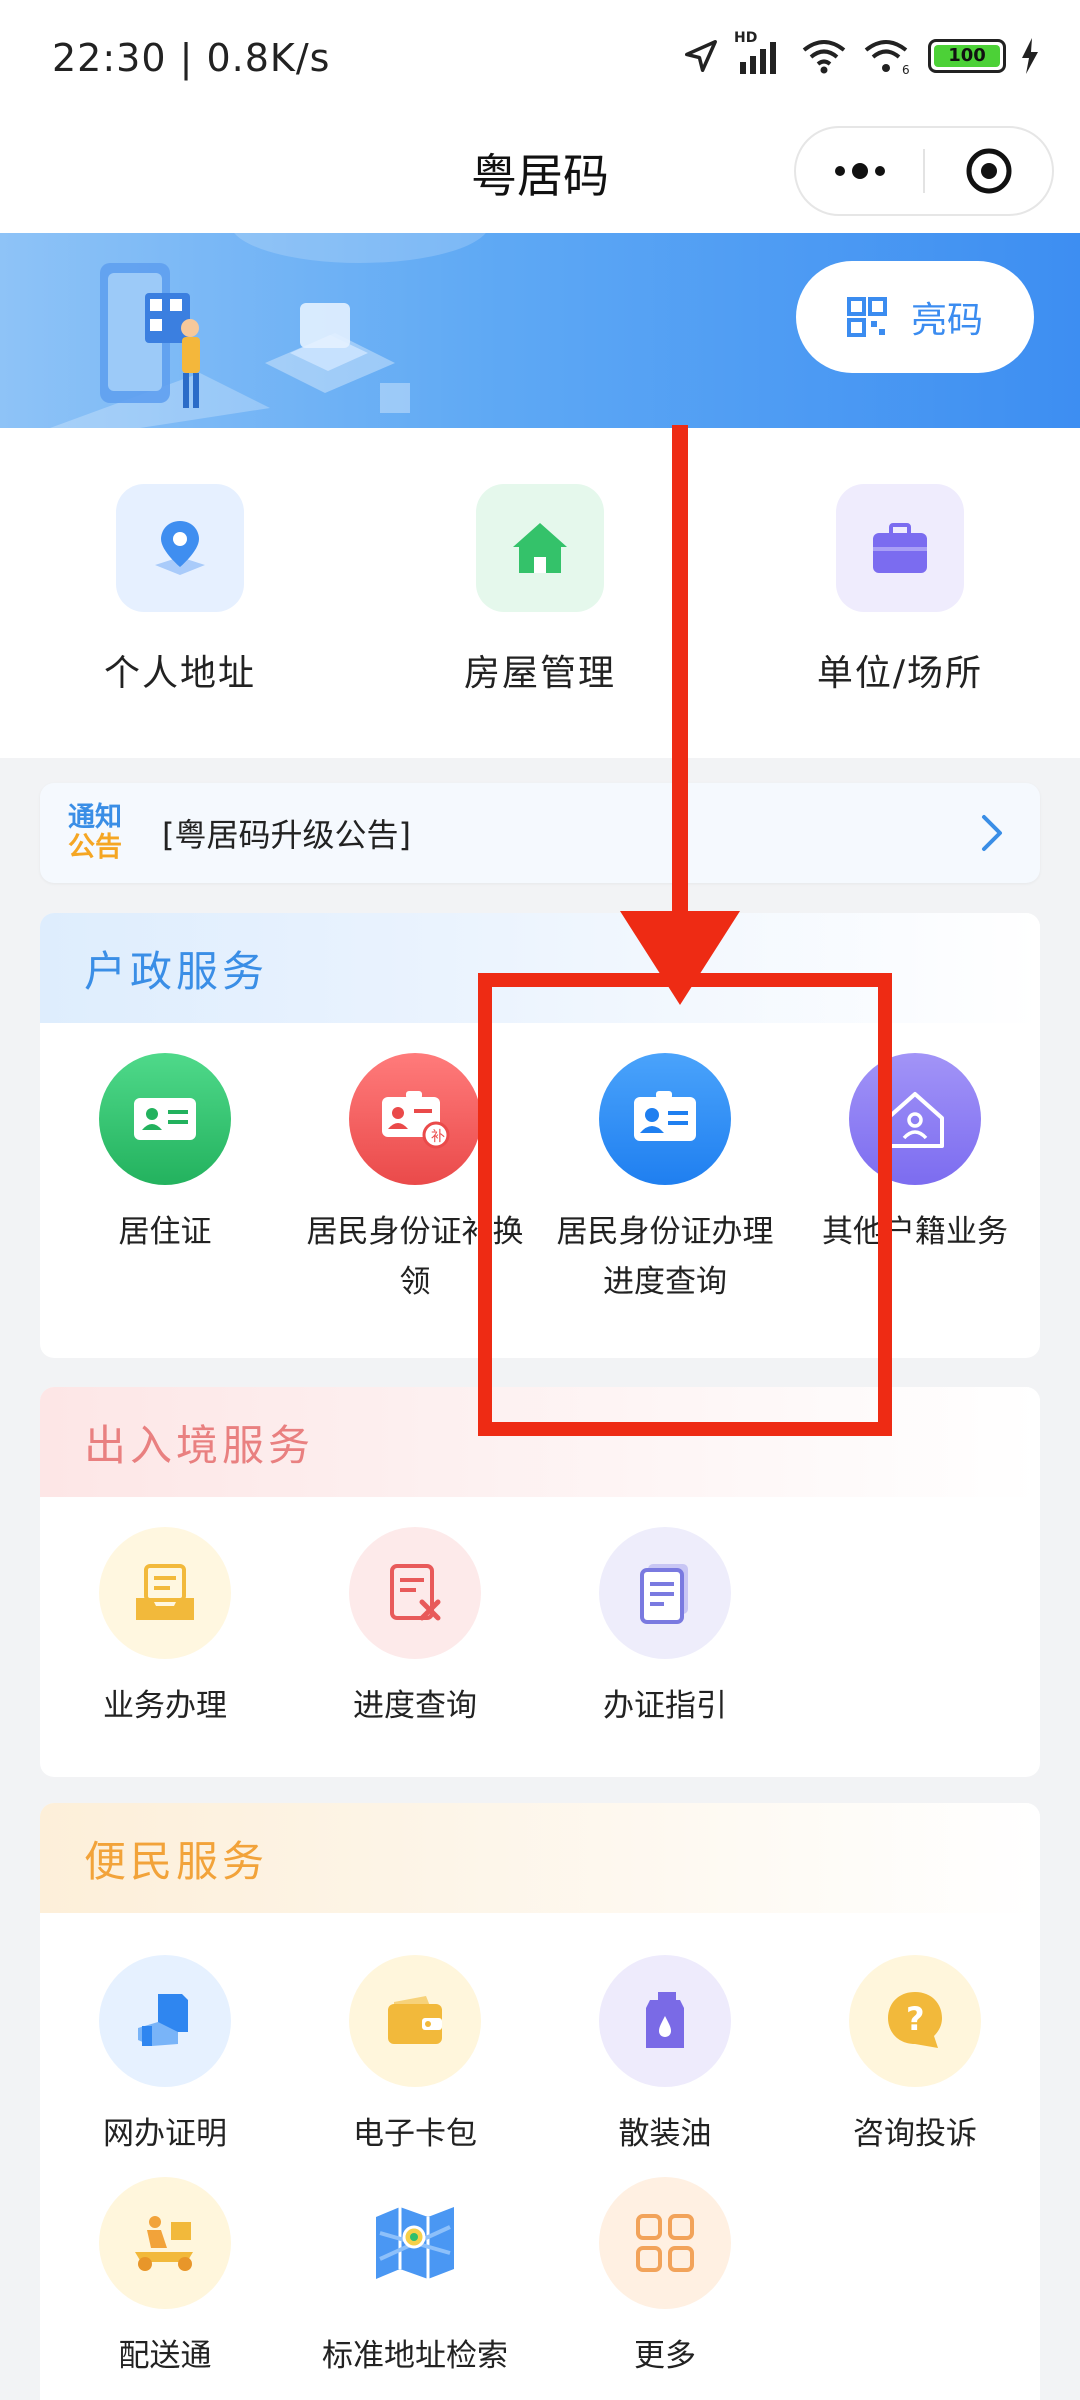 Image resolution: width=1080 pixels, height=2400 pixels. I want to click on service-label: 配送通, so click(165, 2356).